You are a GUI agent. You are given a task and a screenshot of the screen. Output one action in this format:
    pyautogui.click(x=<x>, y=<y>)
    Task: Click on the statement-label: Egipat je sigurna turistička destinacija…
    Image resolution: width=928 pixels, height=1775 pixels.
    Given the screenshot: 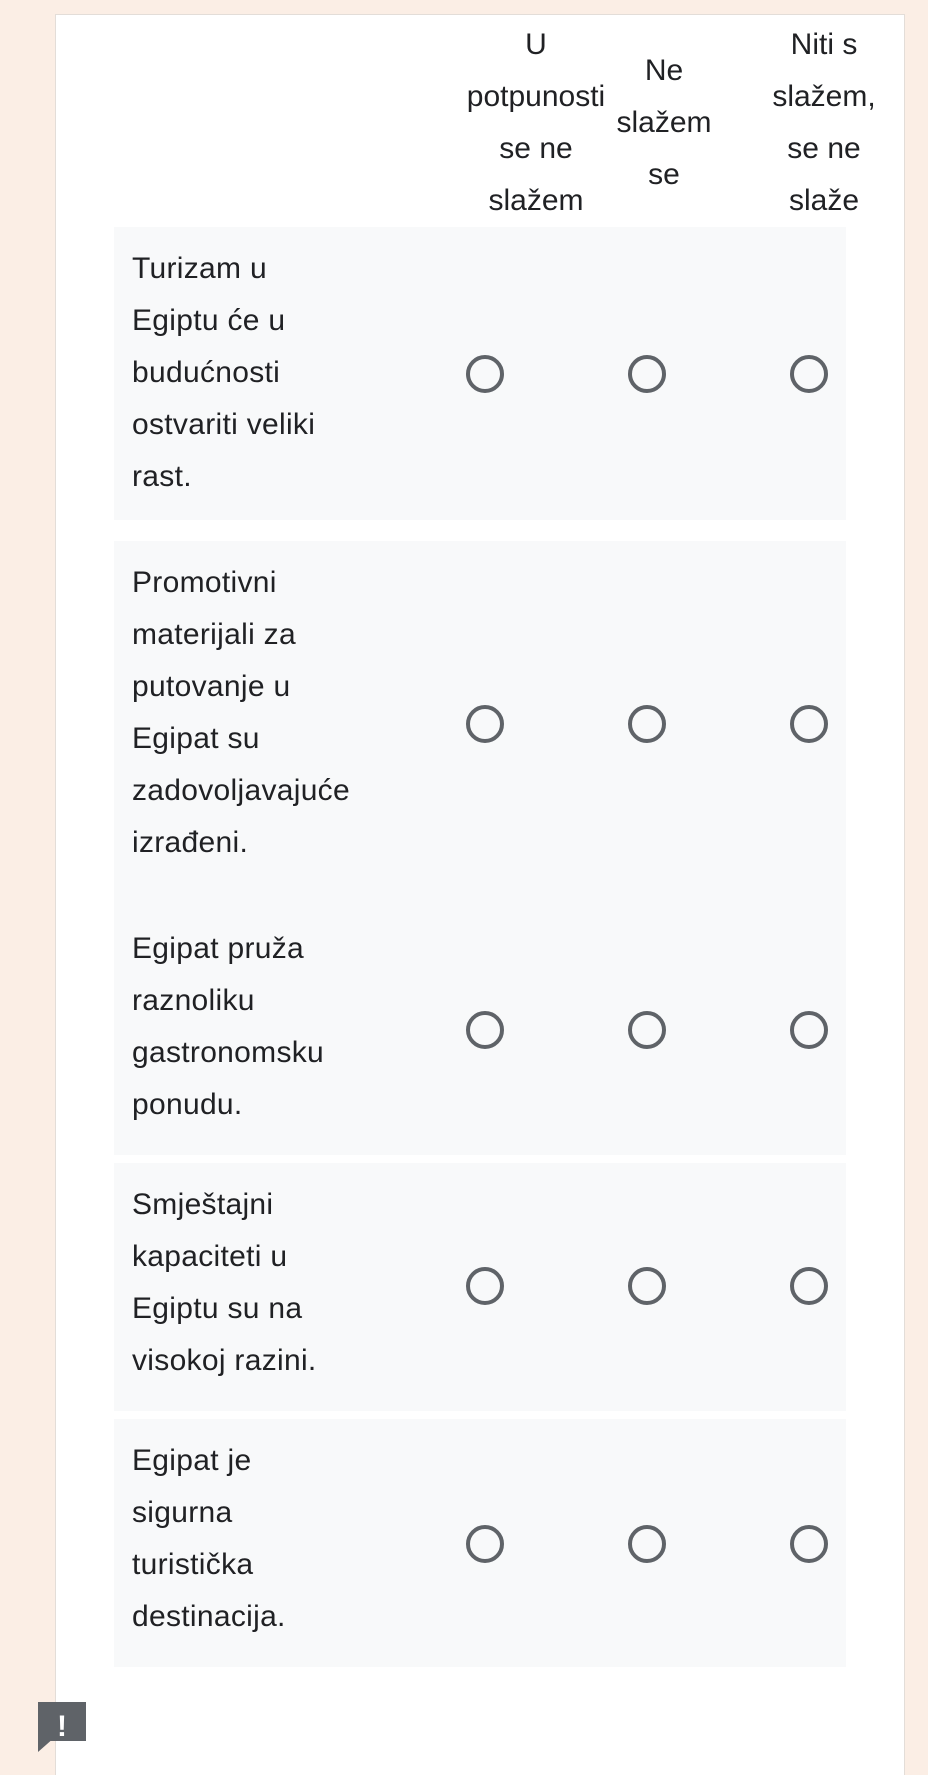 What is the action you would take?
    pyautogui.click(x=209, y=1538)
    